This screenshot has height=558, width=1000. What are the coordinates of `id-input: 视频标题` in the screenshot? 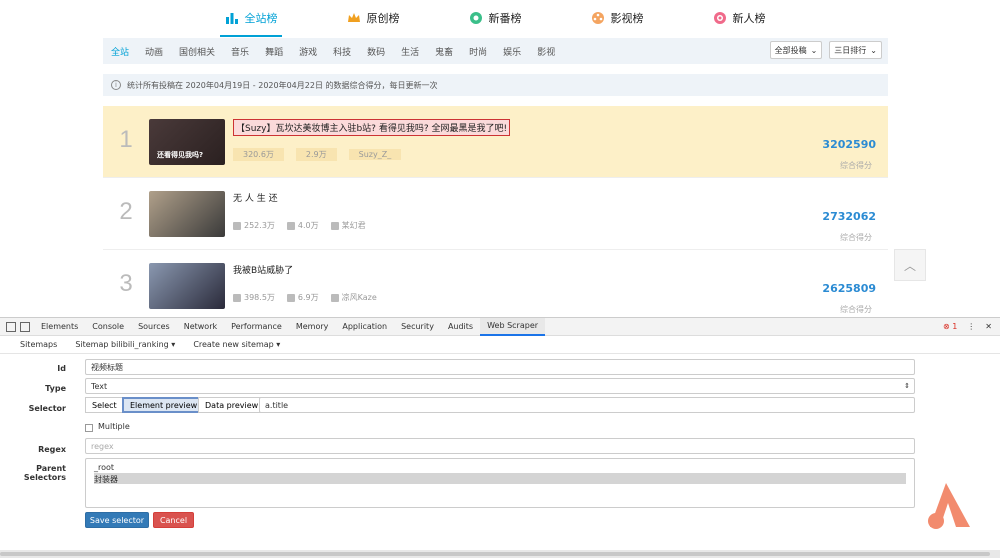 It's located at (500, 367).